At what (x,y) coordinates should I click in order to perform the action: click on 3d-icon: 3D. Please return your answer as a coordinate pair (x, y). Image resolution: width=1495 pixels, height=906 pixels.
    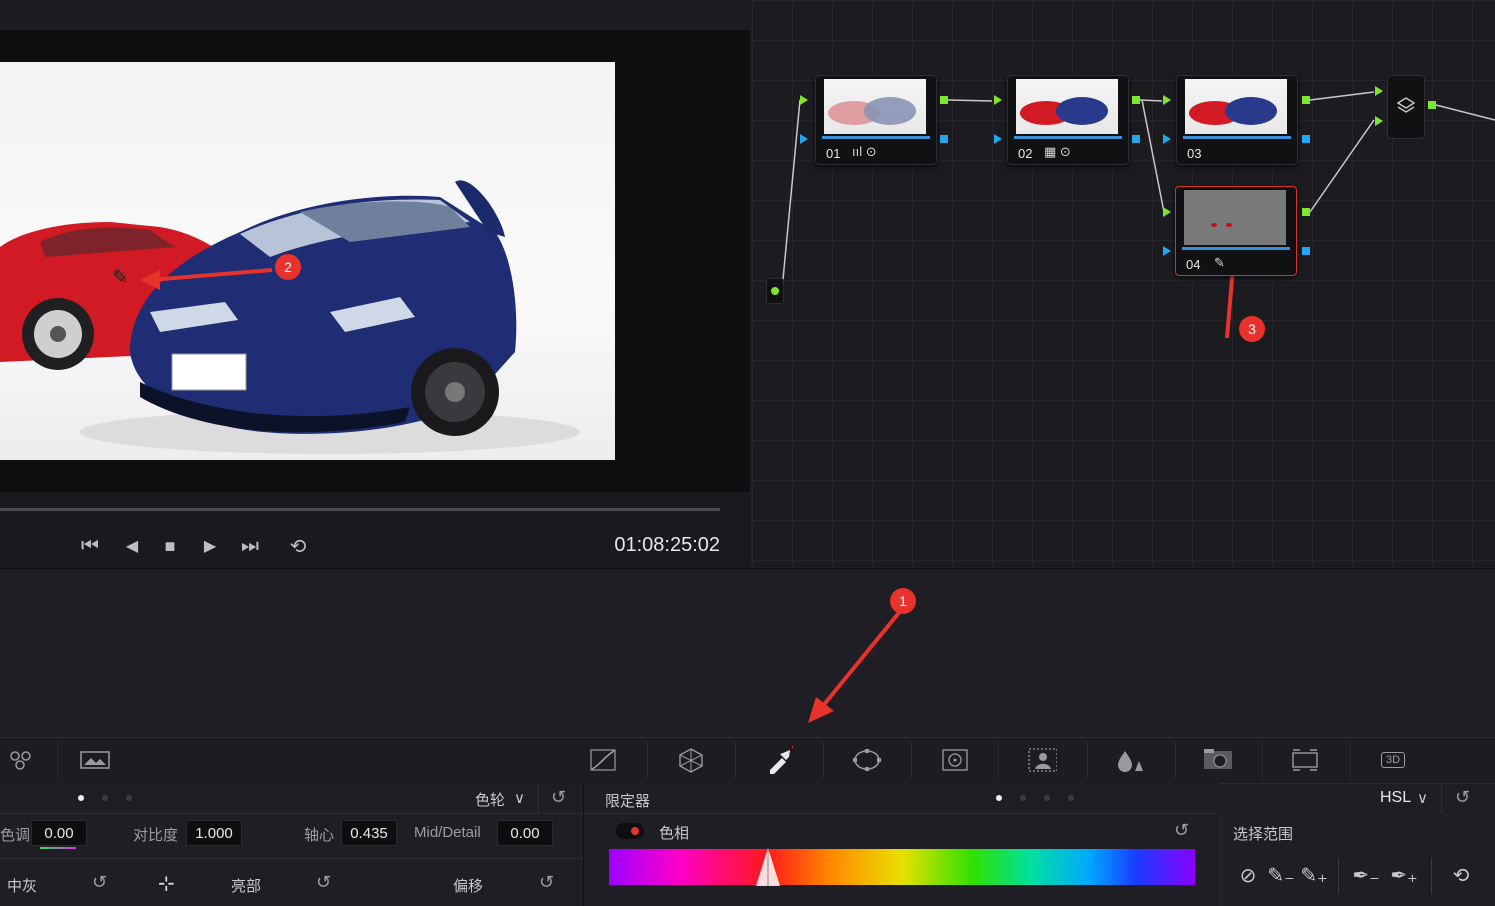
    Looking at the image, I should click on (1393, 760).